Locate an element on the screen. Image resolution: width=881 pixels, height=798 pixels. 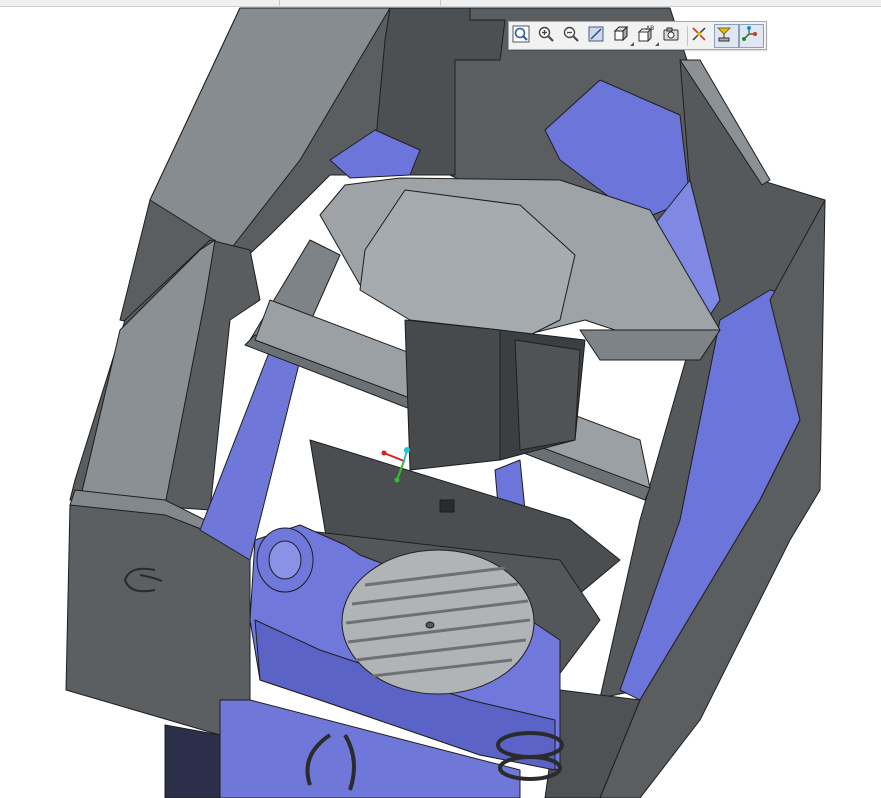
triad-x-axis is located at coordinates (394, 457).